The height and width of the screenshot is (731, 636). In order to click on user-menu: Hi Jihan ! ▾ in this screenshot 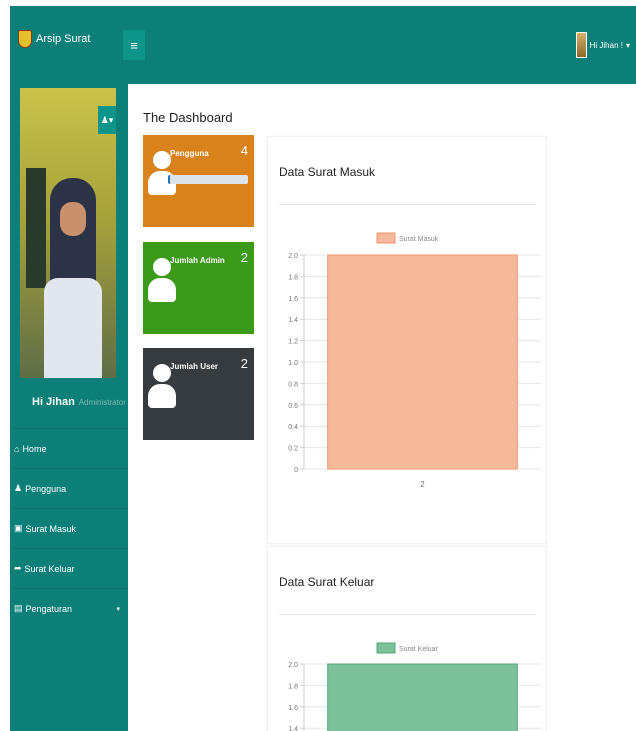, I will do `click(602, 45)`.